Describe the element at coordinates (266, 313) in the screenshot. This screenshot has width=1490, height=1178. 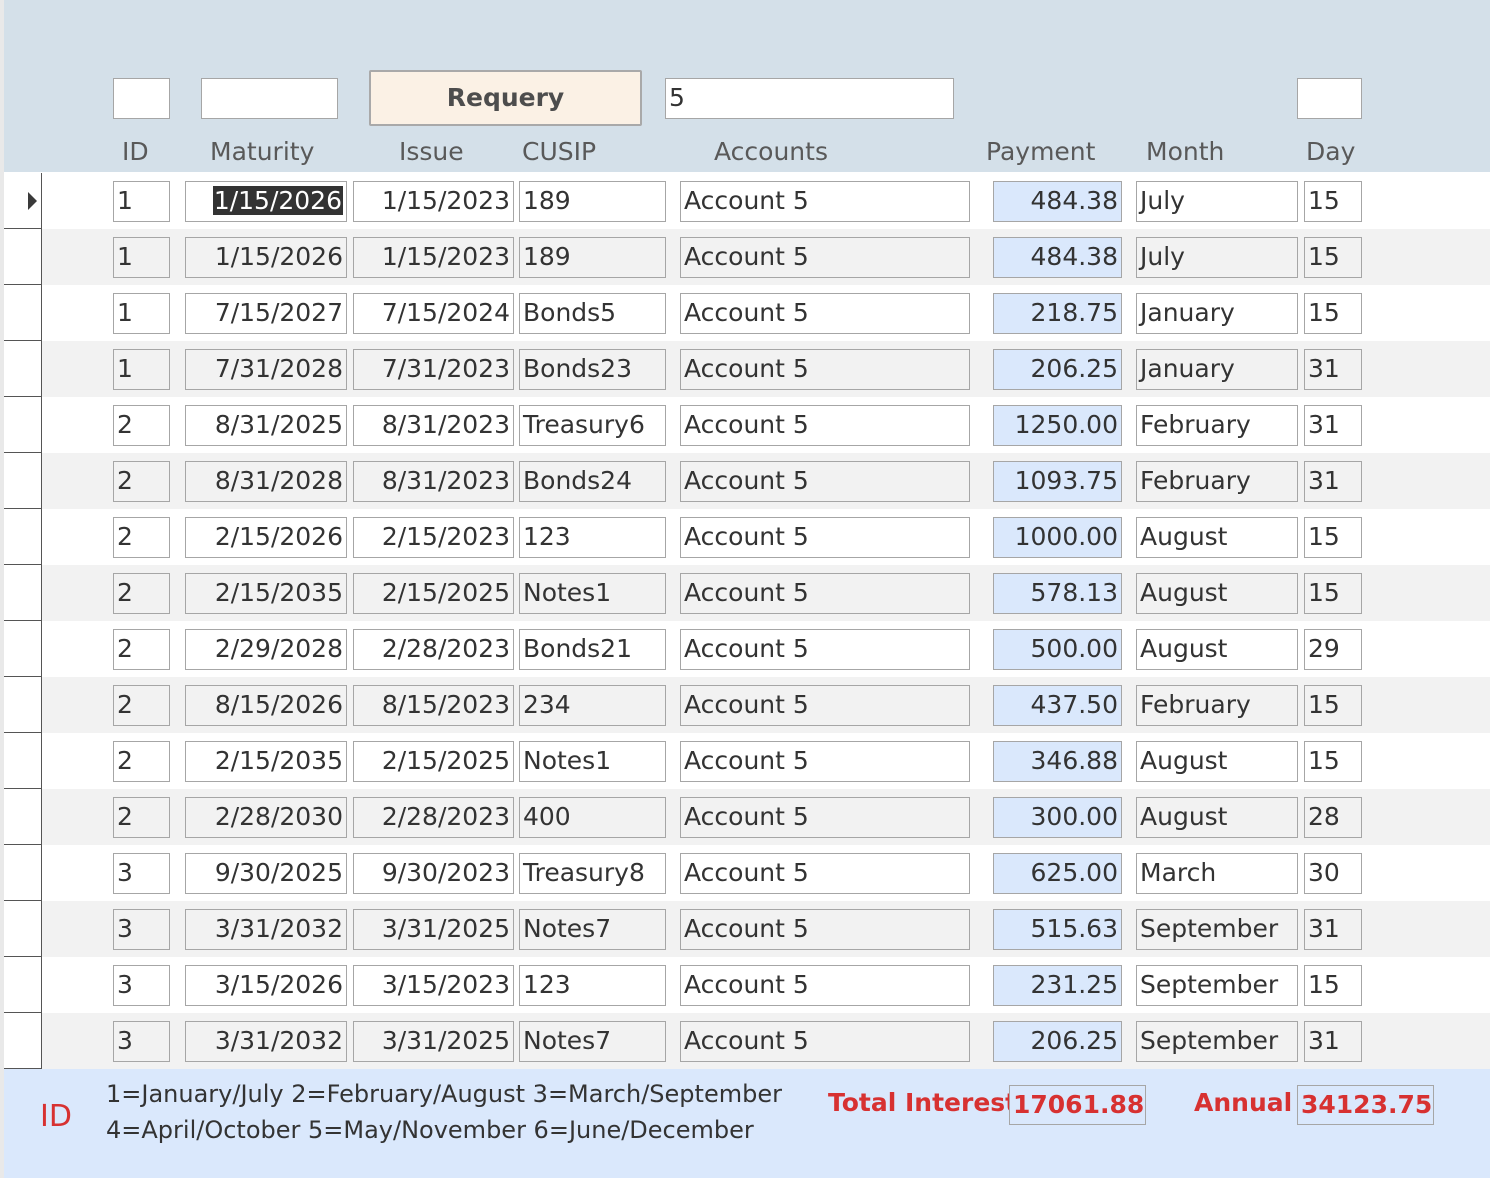
I see `maturity-field: 7/15/2027` at that location.